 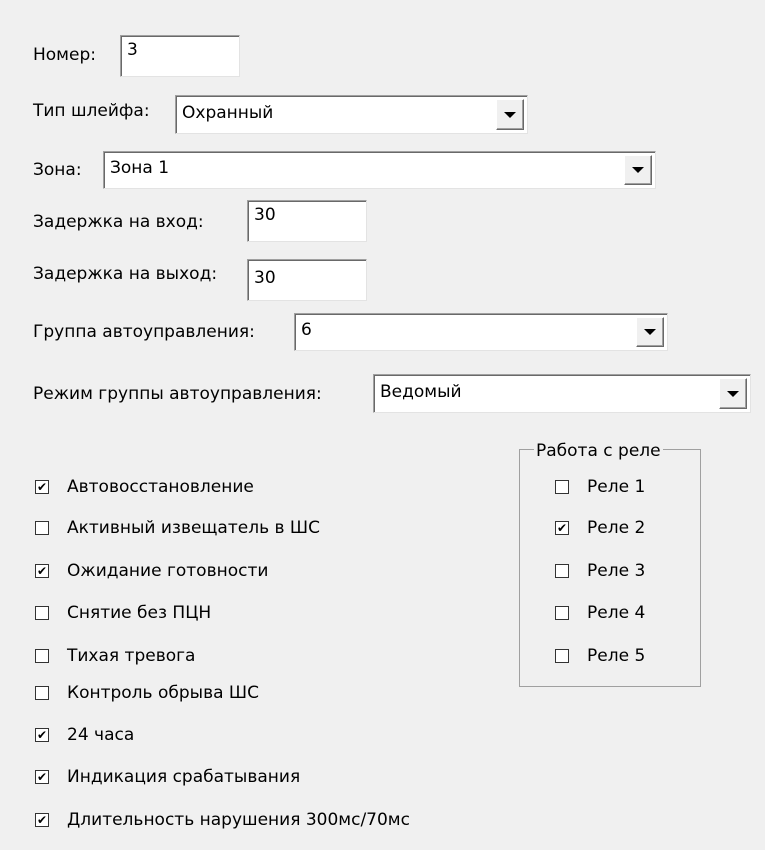 What do you see at coordinates (306, 330) in the screenshot?
I see `auto-group-value: 6` at bounding box center [306, 330].